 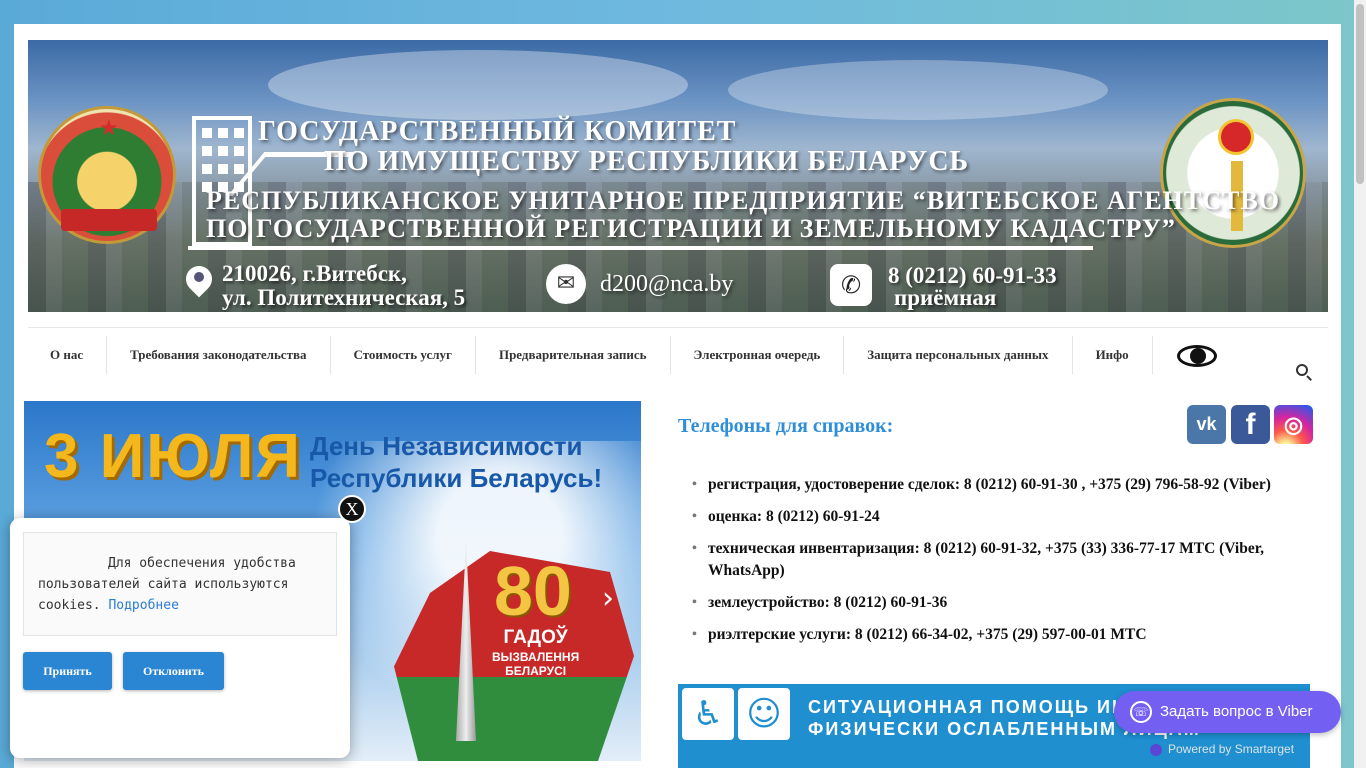 What do you see at coordinates (851, 285) in the screenshot?
I see `phone-icon: ✆` at bounding box center [851, 285].